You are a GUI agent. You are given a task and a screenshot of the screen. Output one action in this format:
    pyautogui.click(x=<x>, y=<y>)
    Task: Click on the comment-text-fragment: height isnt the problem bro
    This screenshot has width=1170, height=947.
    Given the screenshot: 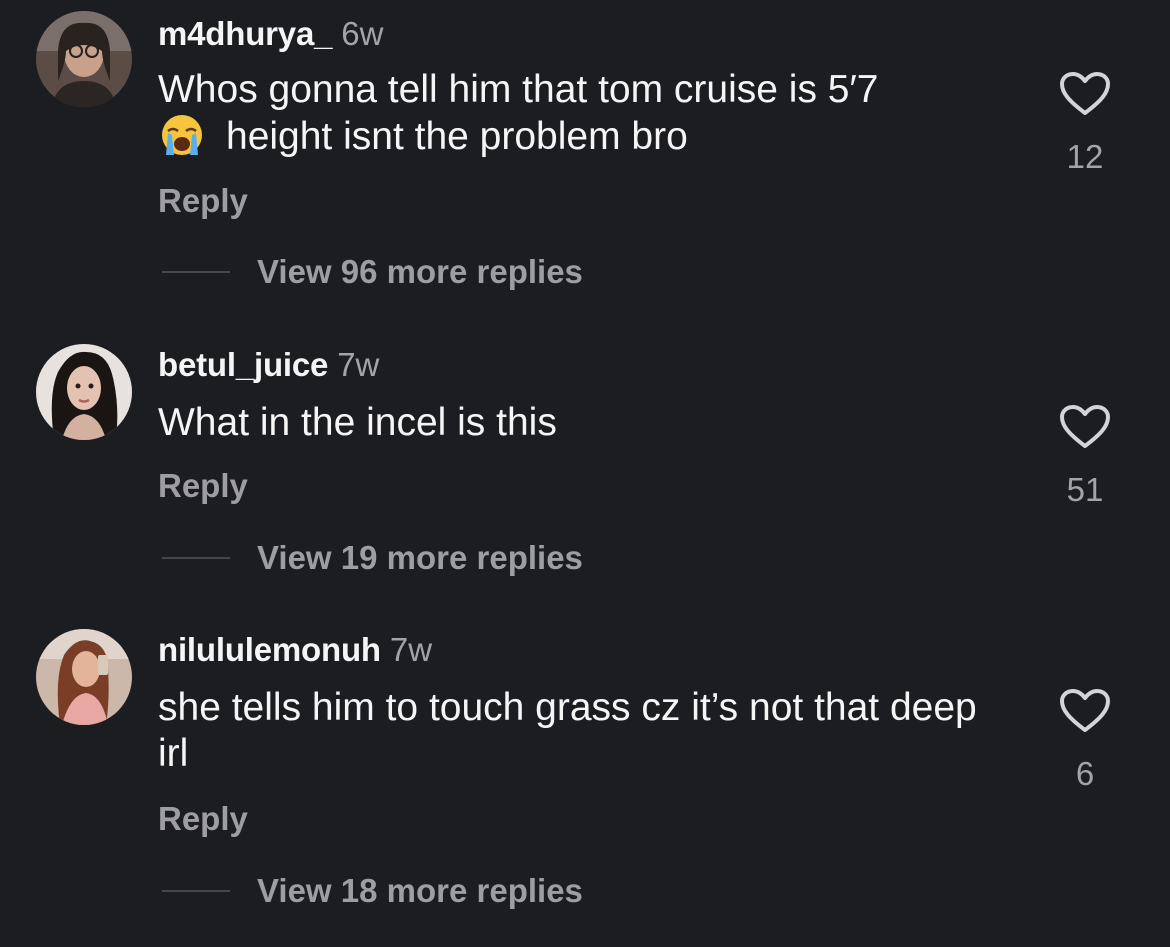 What is the action you would take?
    pyautogui.click(x=457, y=136)
    